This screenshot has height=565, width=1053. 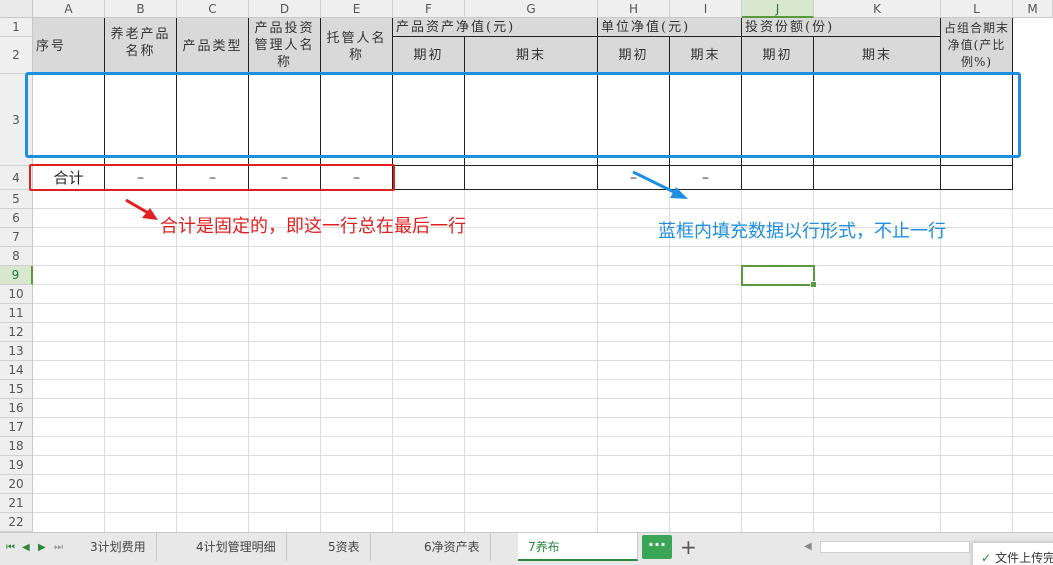 What do you see at coordinates (16, 408) in the screenshot?
I see `row-header-16: 16` at bounding box center [16, 408].